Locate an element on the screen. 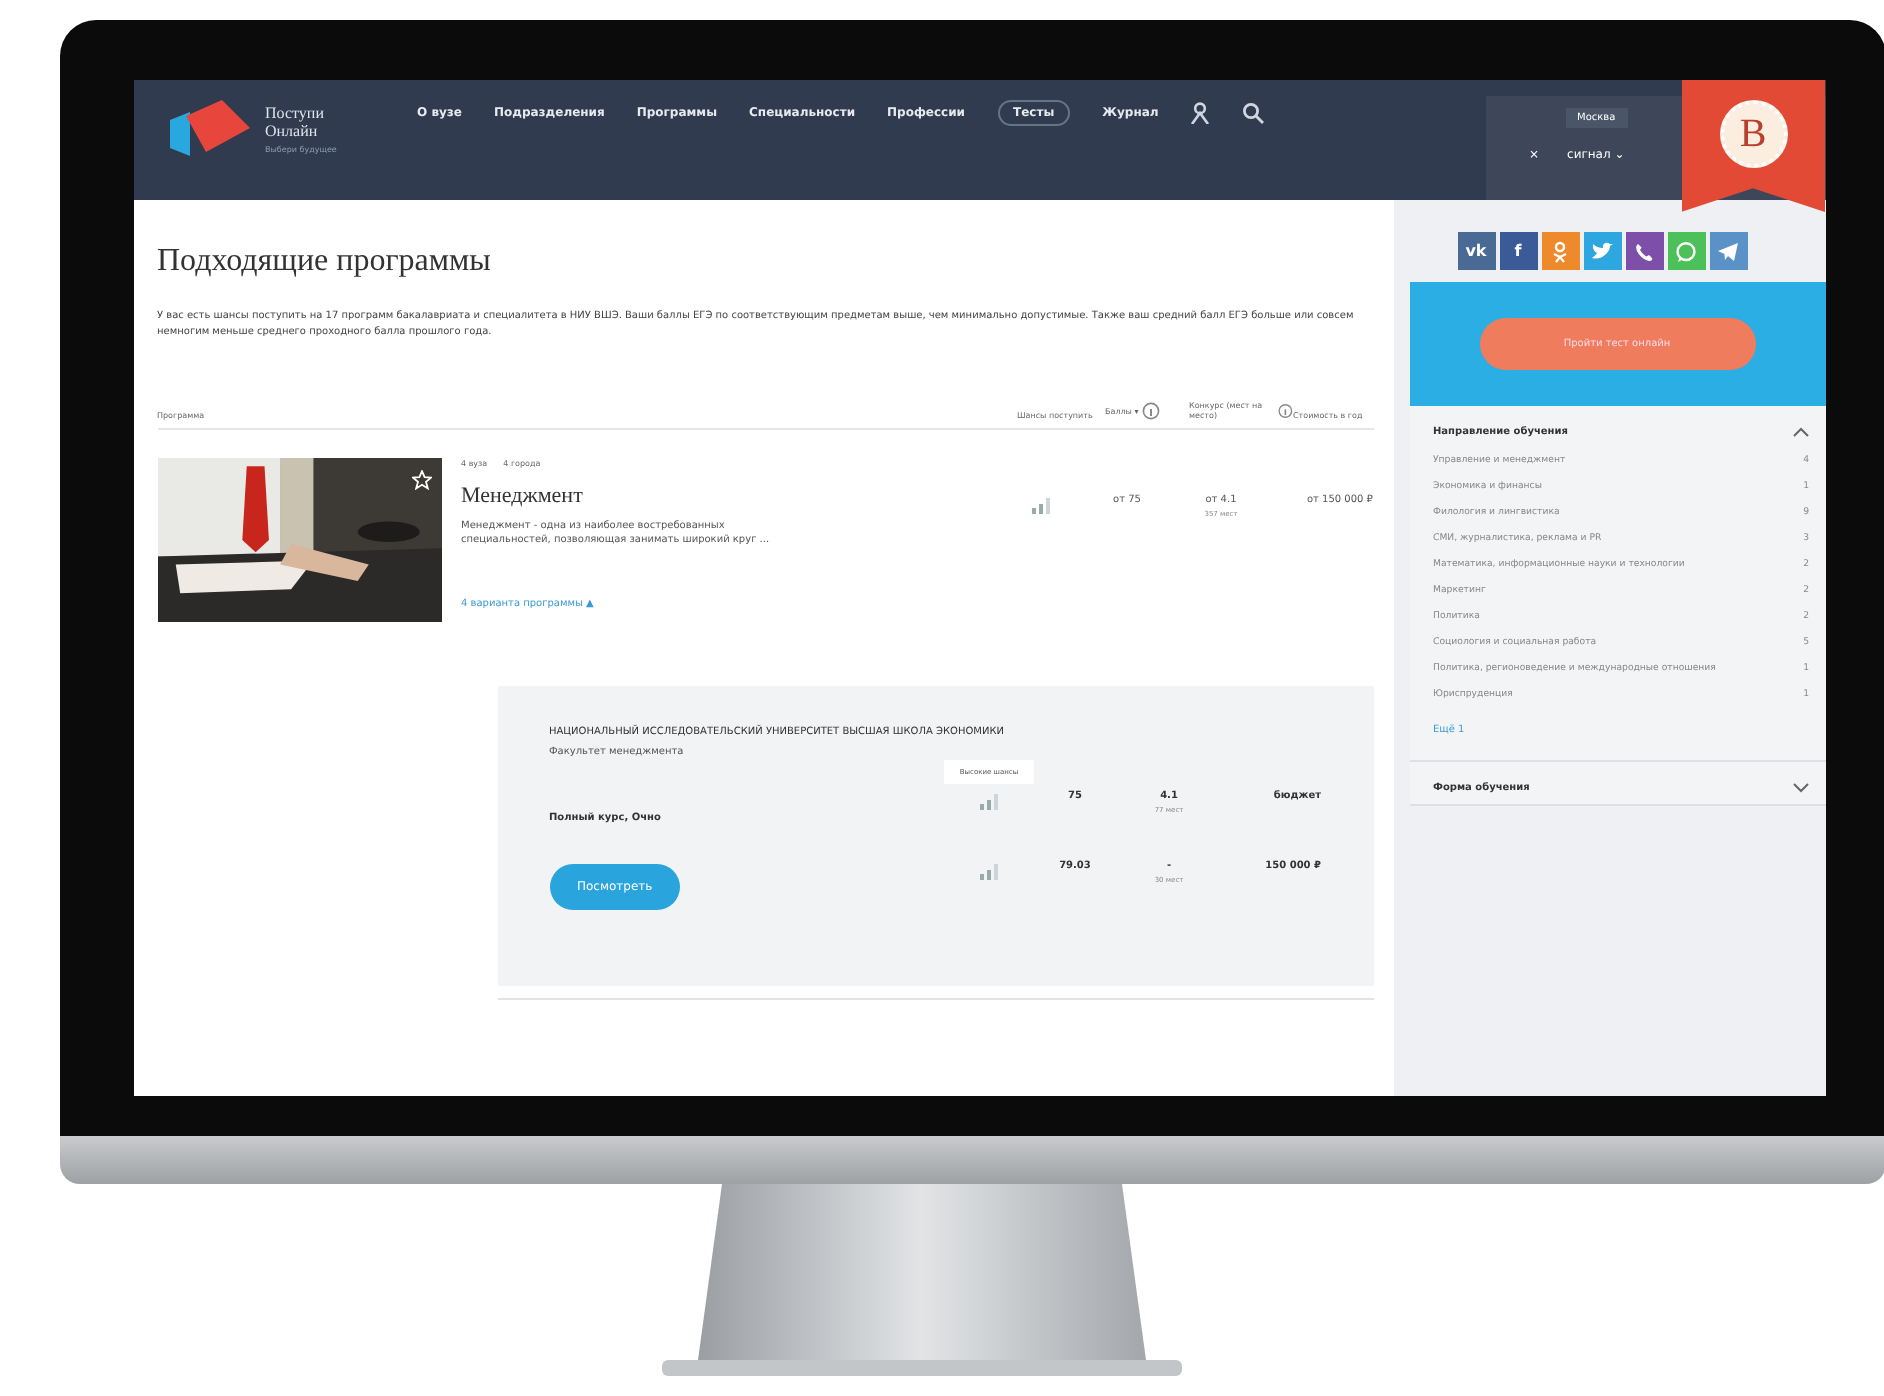 This screenshot has height=1396, width=1884. badge-logo: В is located at coordinates (1753, 134).